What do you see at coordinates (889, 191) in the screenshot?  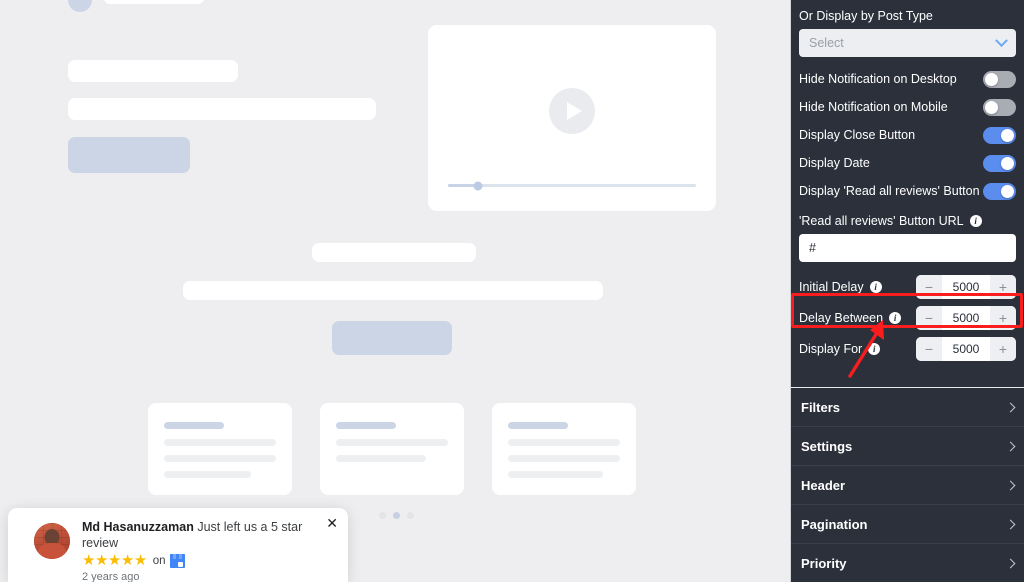 I see `toggle-label: Display 'Read all reviews' Button` at bounding box center [889, 191].